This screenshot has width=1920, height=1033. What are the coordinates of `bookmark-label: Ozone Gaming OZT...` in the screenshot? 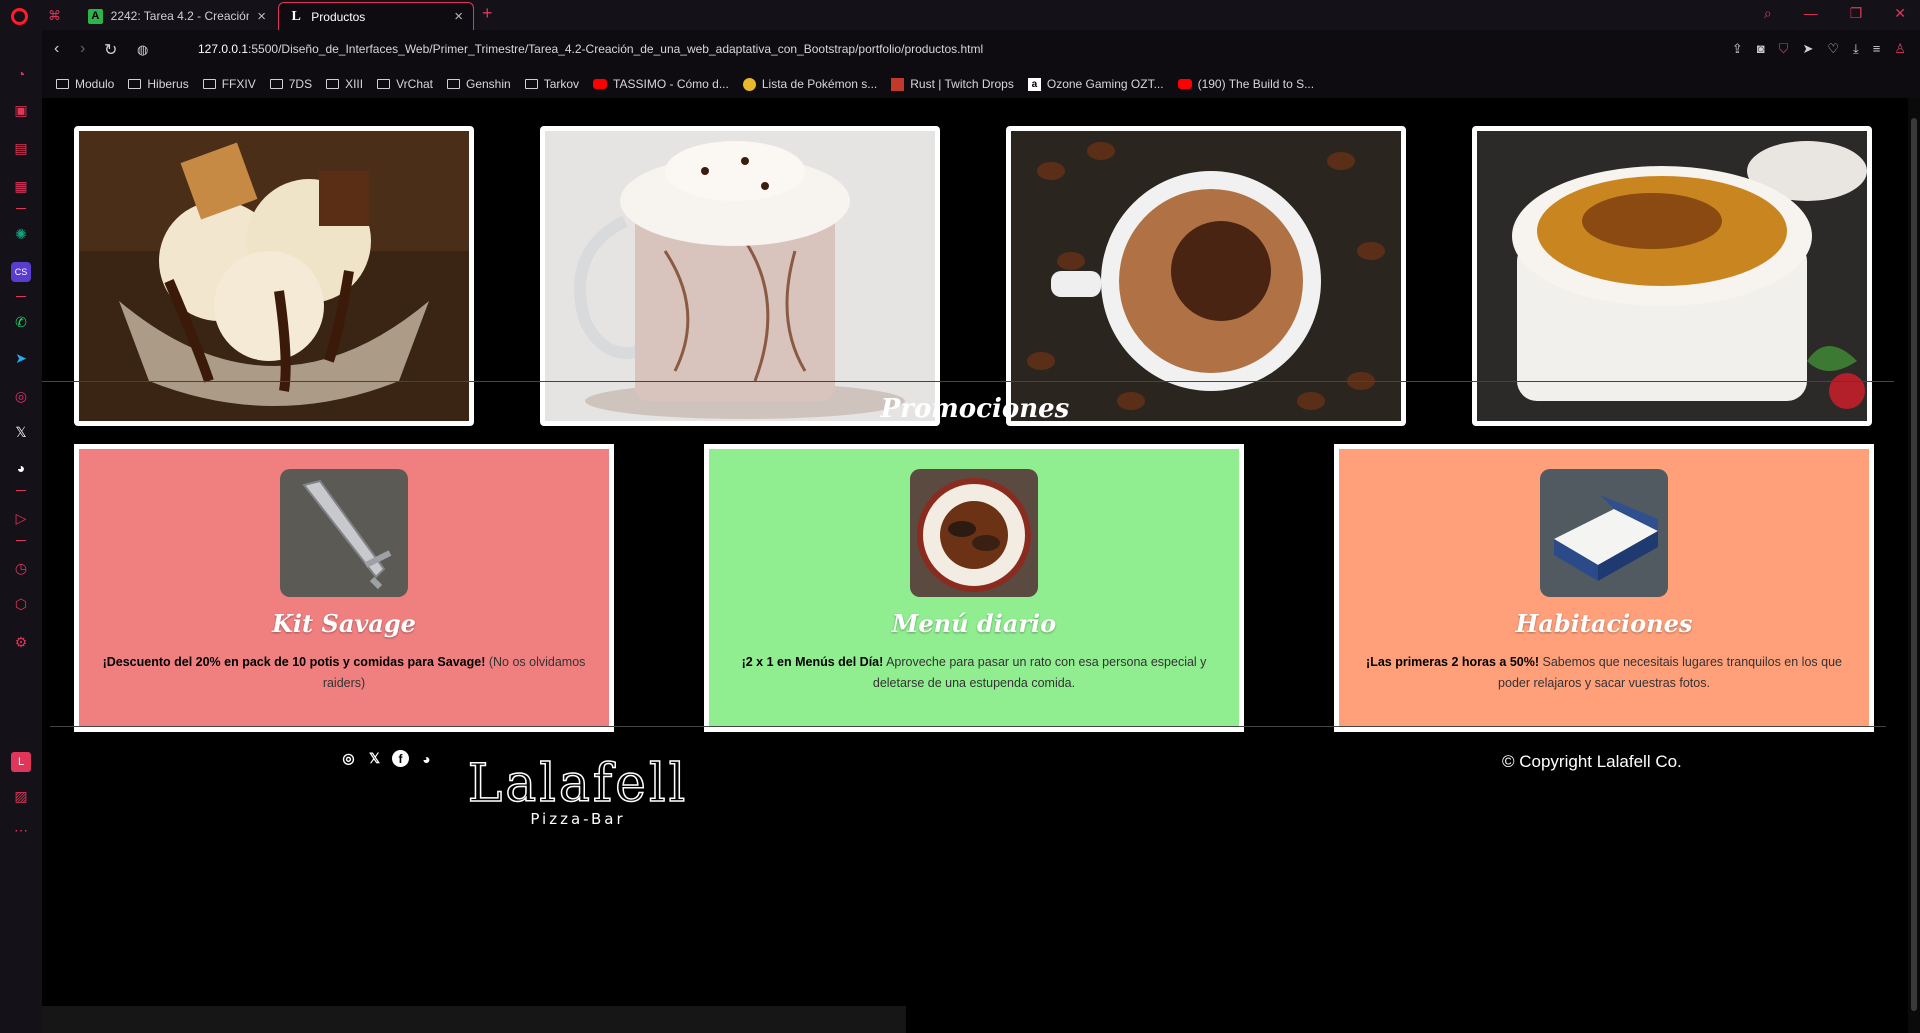 It's located at (1105, 84).